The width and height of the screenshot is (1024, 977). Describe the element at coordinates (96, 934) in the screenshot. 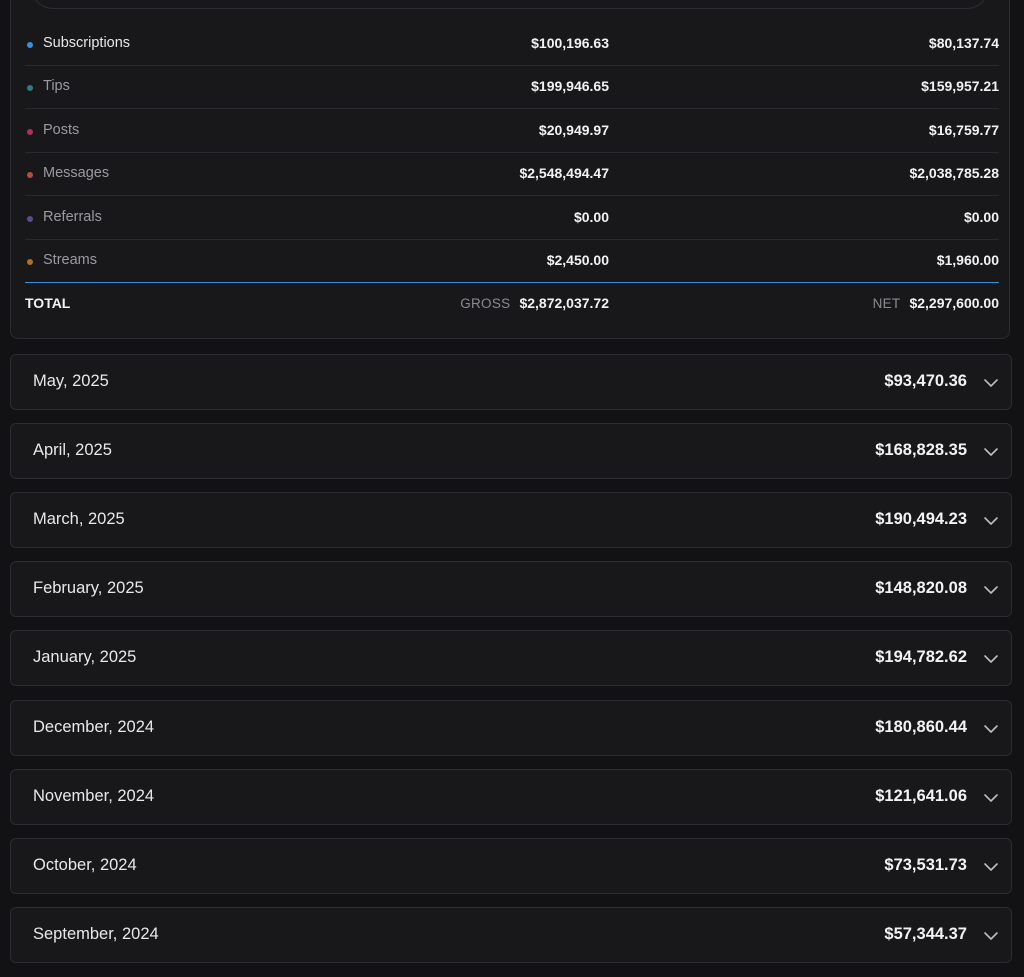

I see `month-name: September, 2024` at that location.